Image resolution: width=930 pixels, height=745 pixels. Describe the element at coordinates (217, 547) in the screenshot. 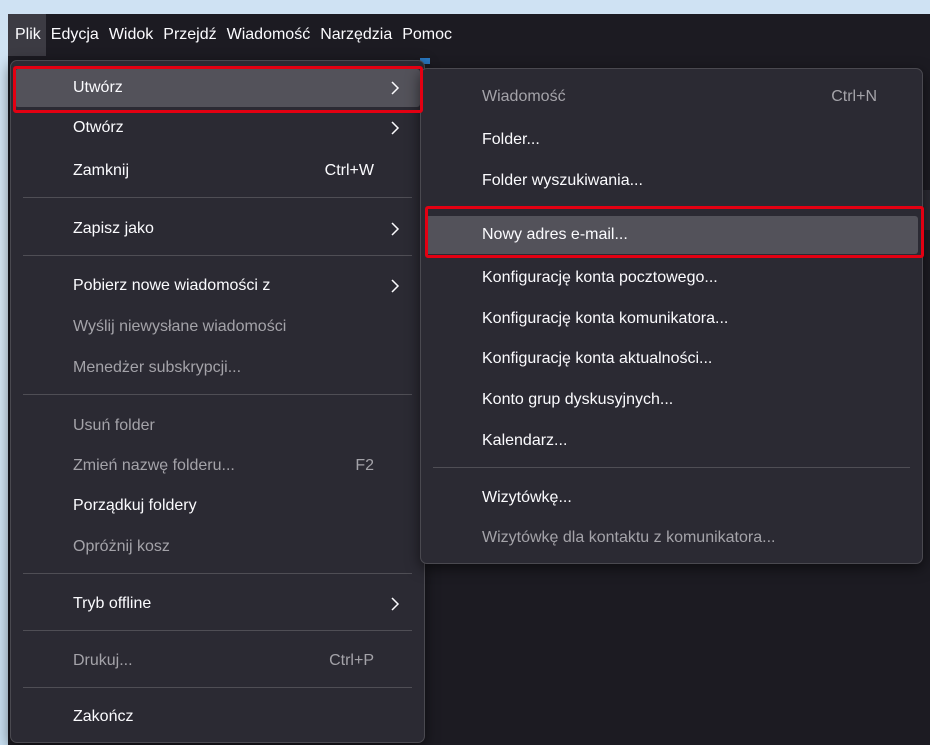

I see `menu-item-empty-trash: Opróżnij kosz` at that location.